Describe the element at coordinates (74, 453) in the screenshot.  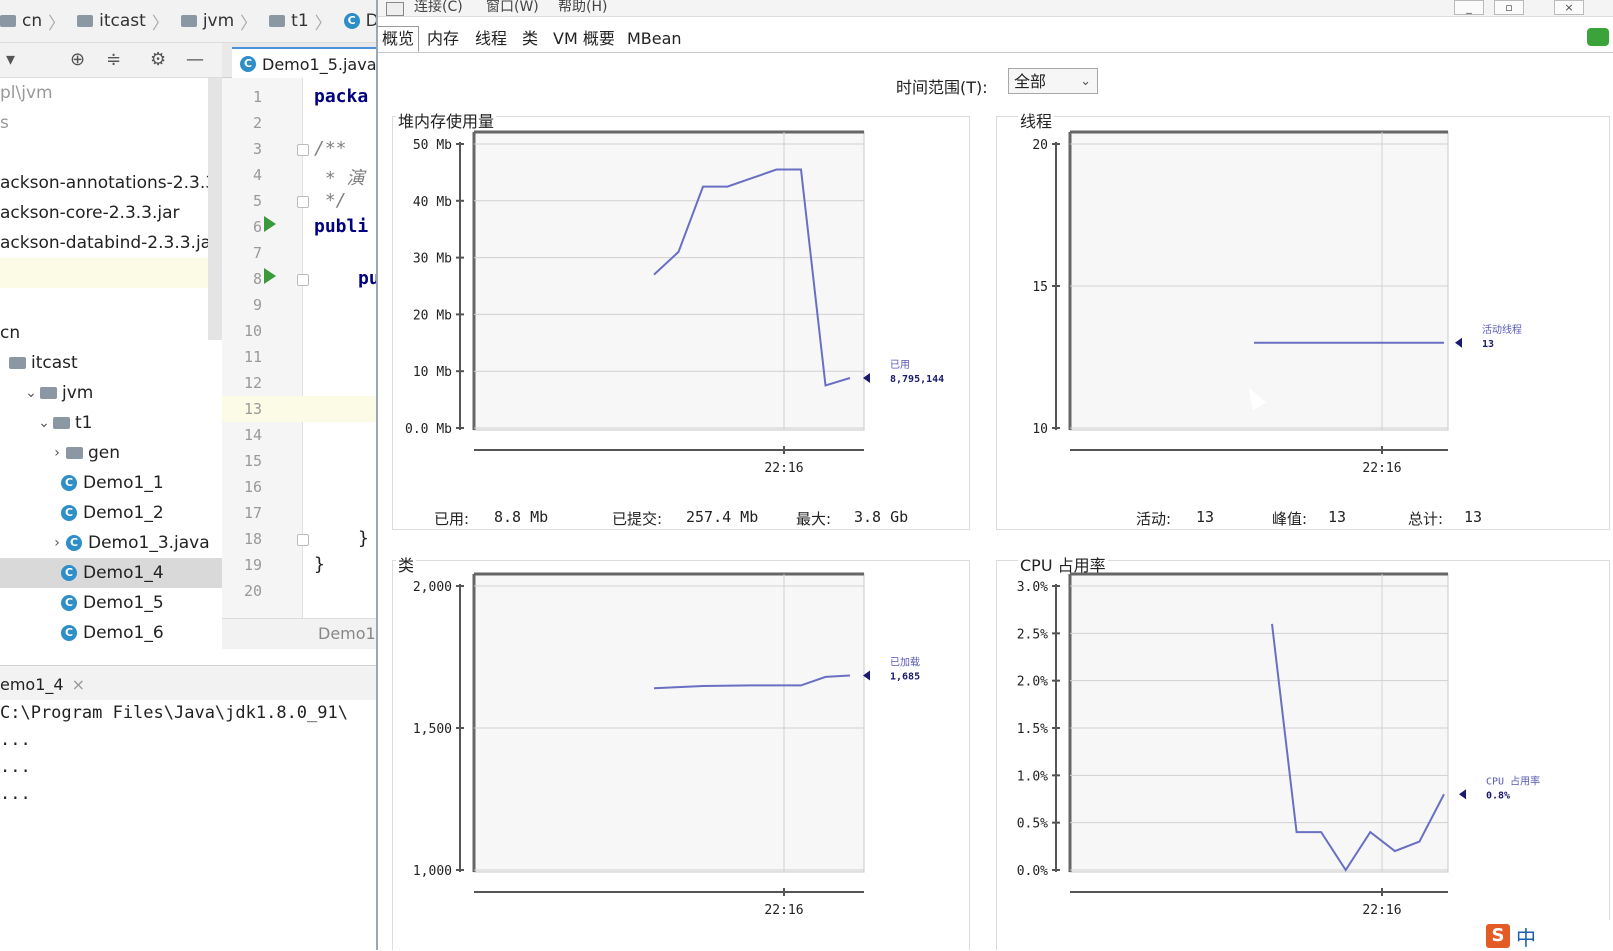
I see `folder-icon` at that location.